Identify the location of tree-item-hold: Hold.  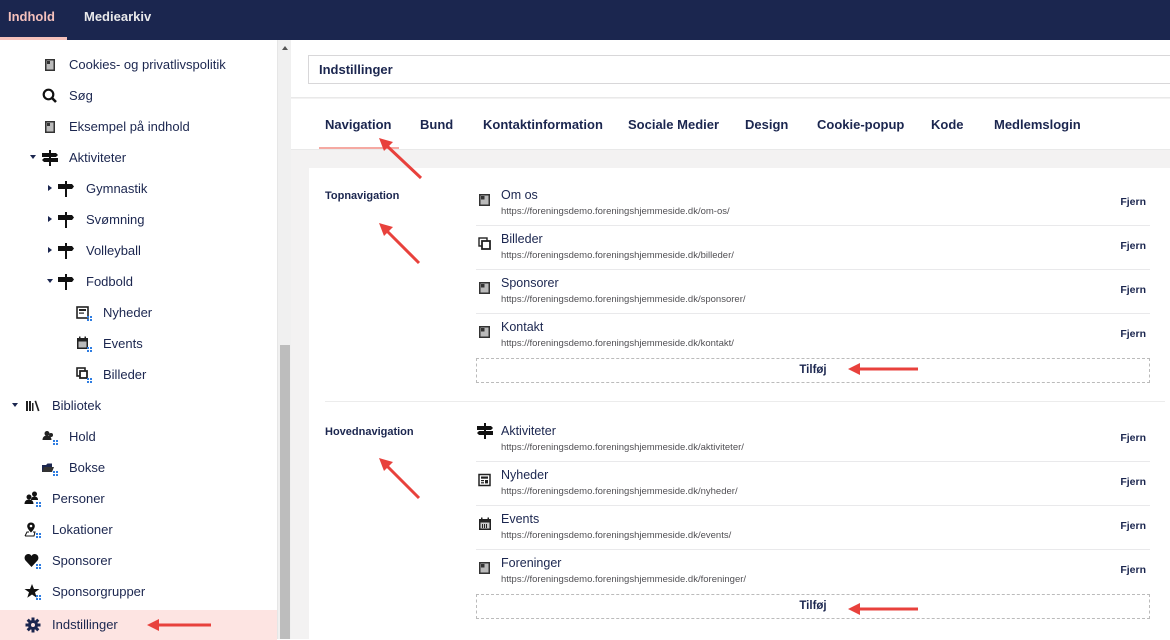
(138, 437).